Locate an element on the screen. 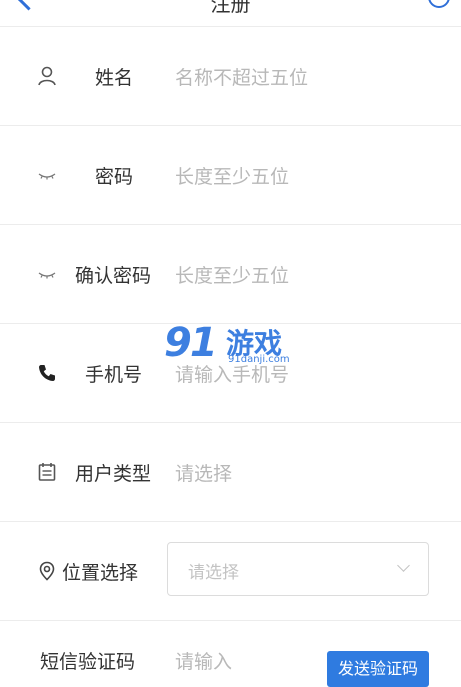 The width and height of the screenshot is (461, 687). name-row: 姓名 名称不超过五位 is located at coordinates (230, 76).